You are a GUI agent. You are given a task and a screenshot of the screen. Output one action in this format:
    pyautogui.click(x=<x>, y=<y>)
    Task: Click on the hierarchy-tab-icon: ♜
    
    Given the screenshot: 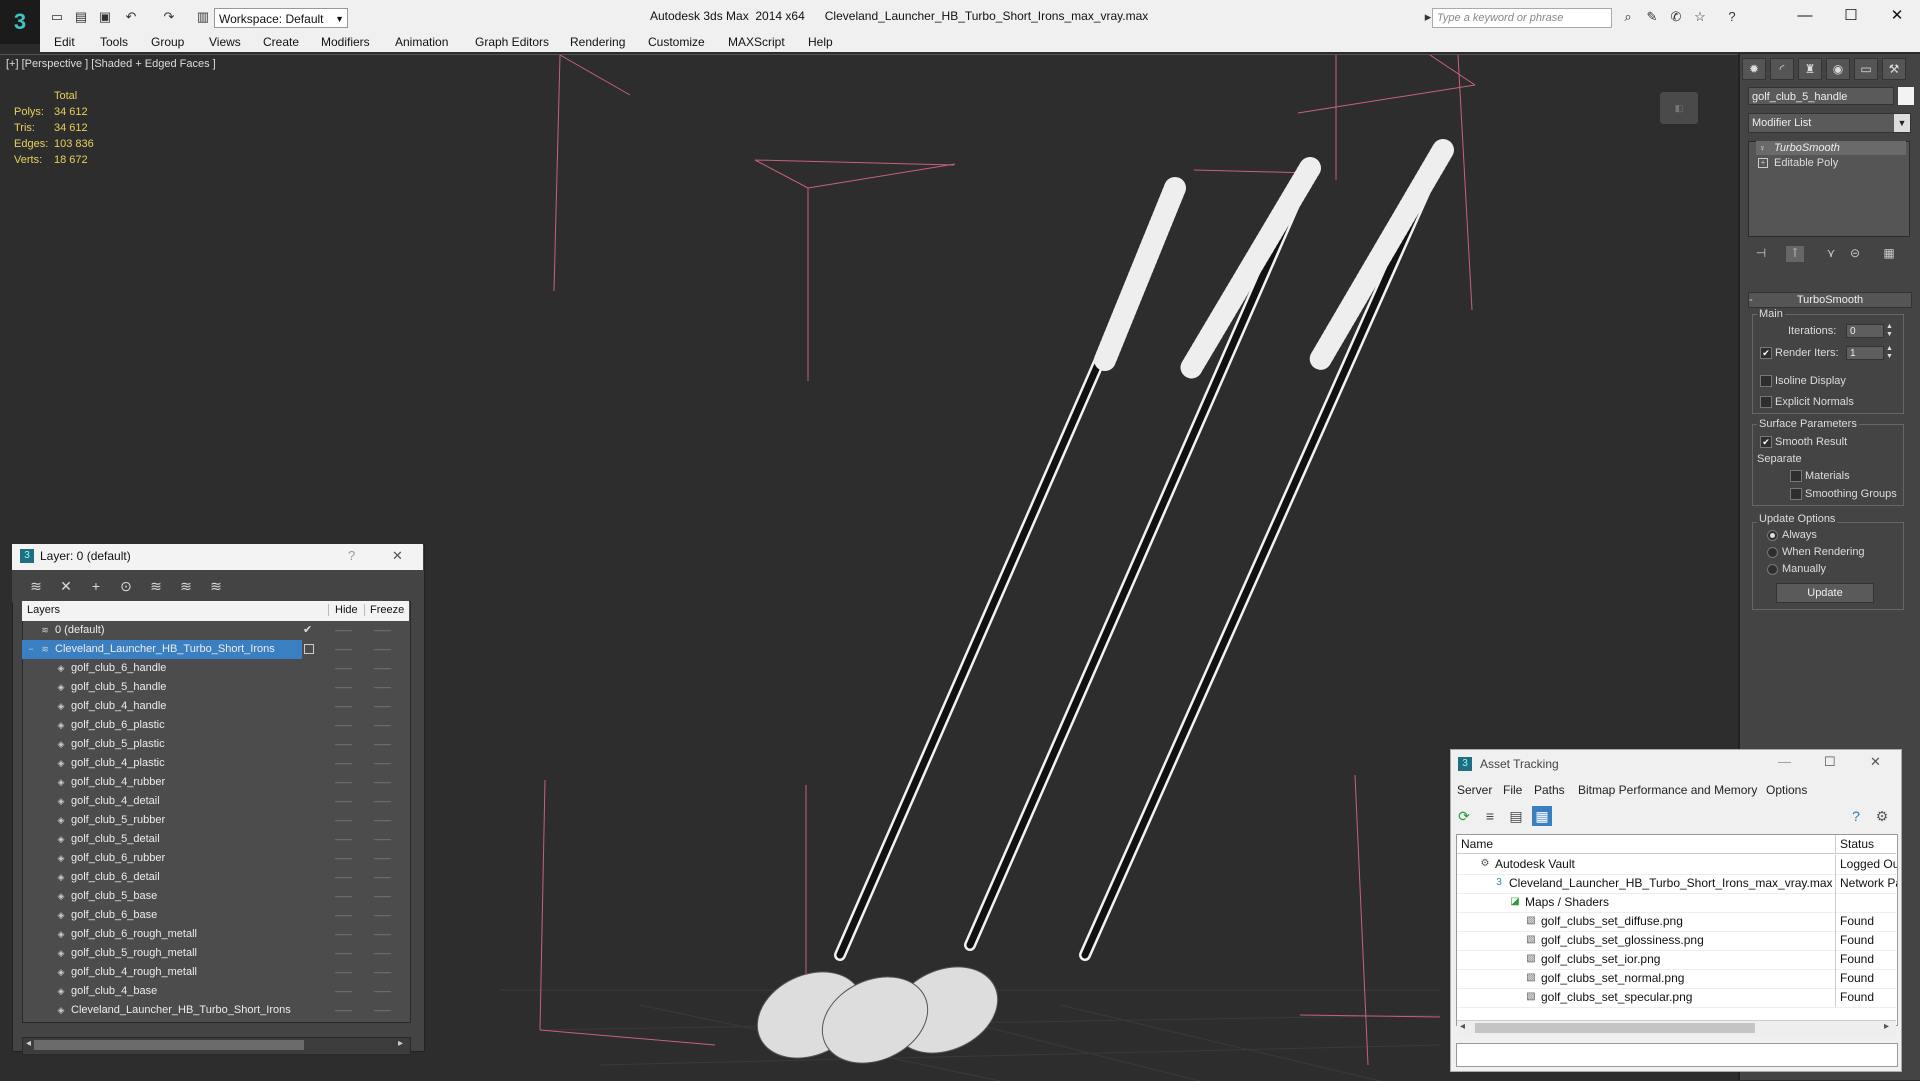 What is the action you would take?
    pyautogui.click(x=1810, y=69)
    